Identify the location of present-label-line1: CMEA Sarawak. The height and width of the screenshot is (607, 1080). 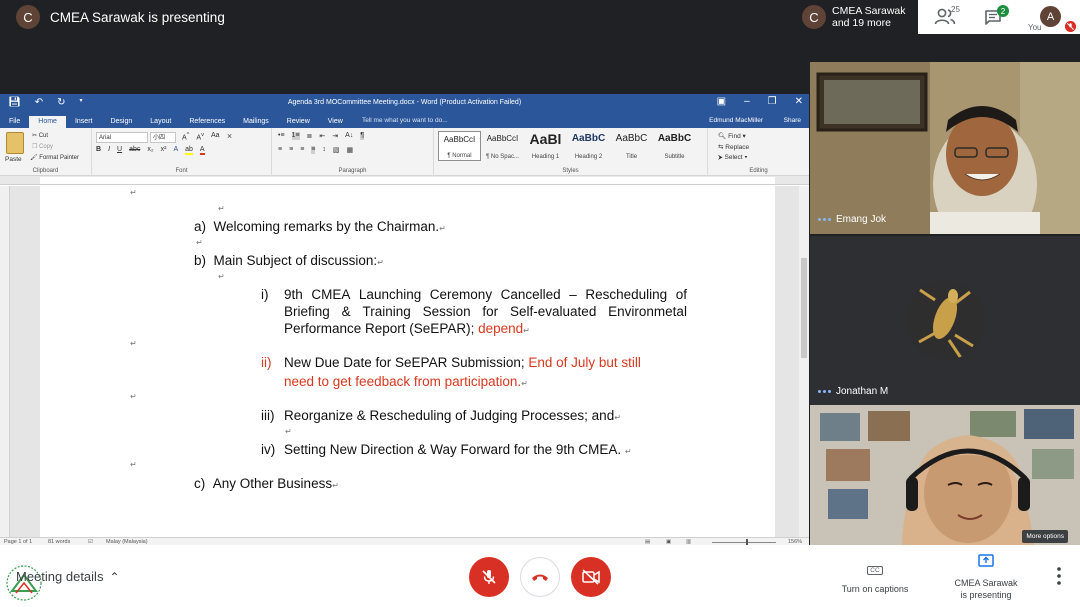
(986, 583).